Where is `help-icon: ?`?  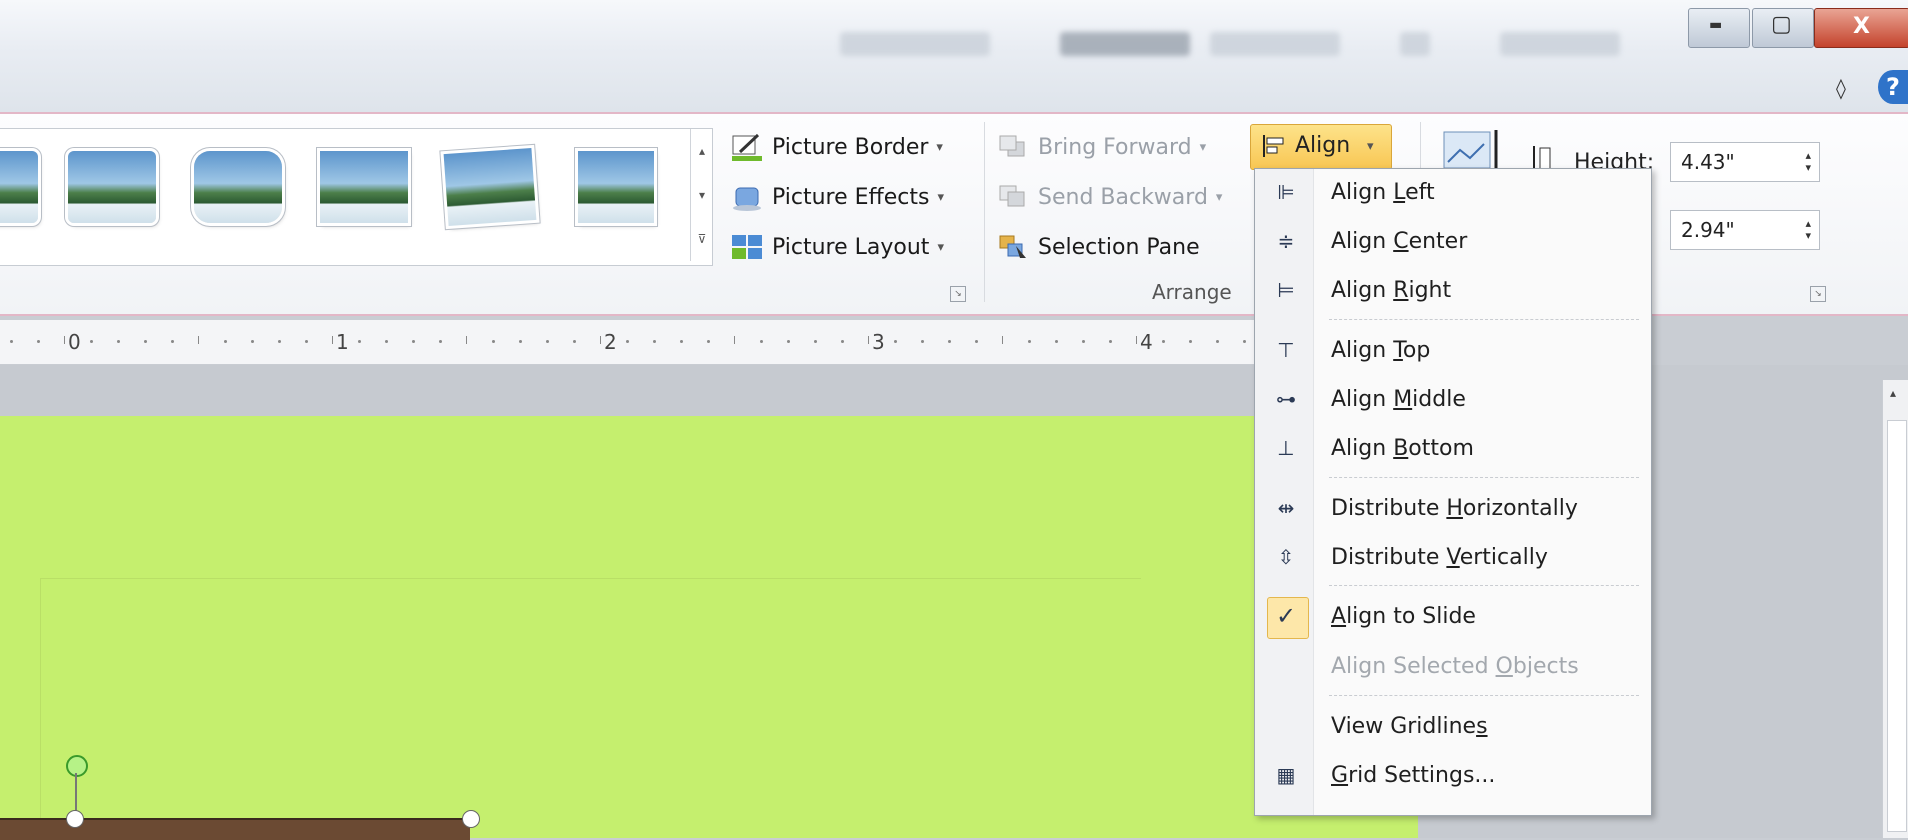
help-icon: ? is located at coordinates (1893, 87).